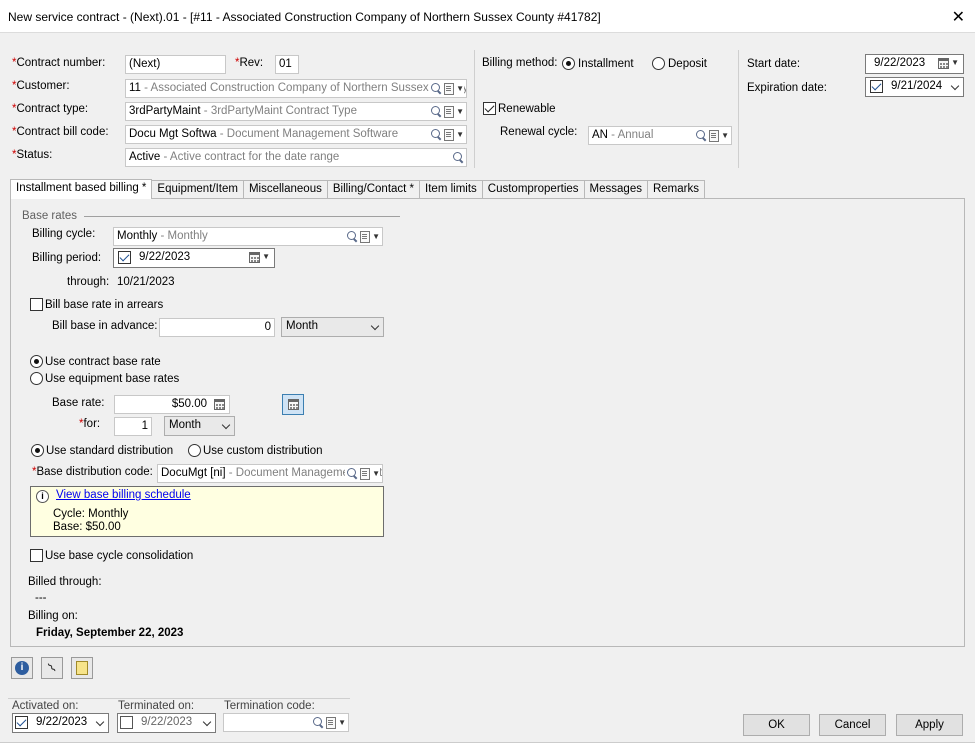 The width and height of the screenshot is (975, 749). Describe the element at coordinates (774, 64) in the screenshot. I see `start-date-label: Start date:` at that location.